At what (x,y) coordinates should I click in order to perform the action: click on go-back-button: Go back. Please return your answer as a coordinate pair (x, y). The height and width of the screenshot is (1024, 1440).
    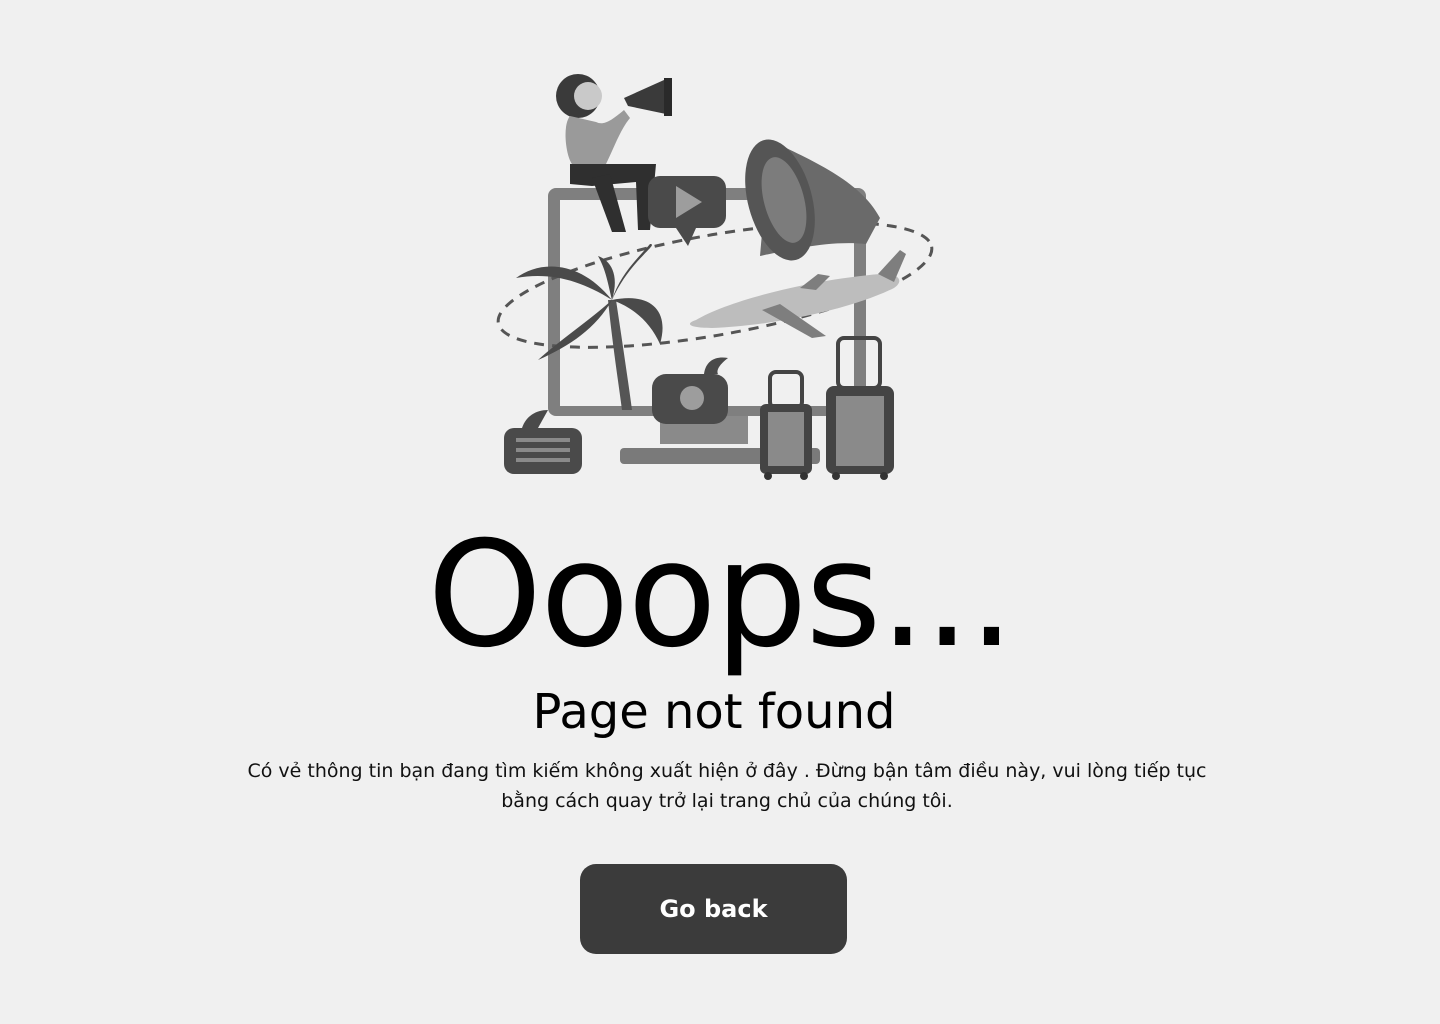
    Looking at the image, I should click on (713, 909).